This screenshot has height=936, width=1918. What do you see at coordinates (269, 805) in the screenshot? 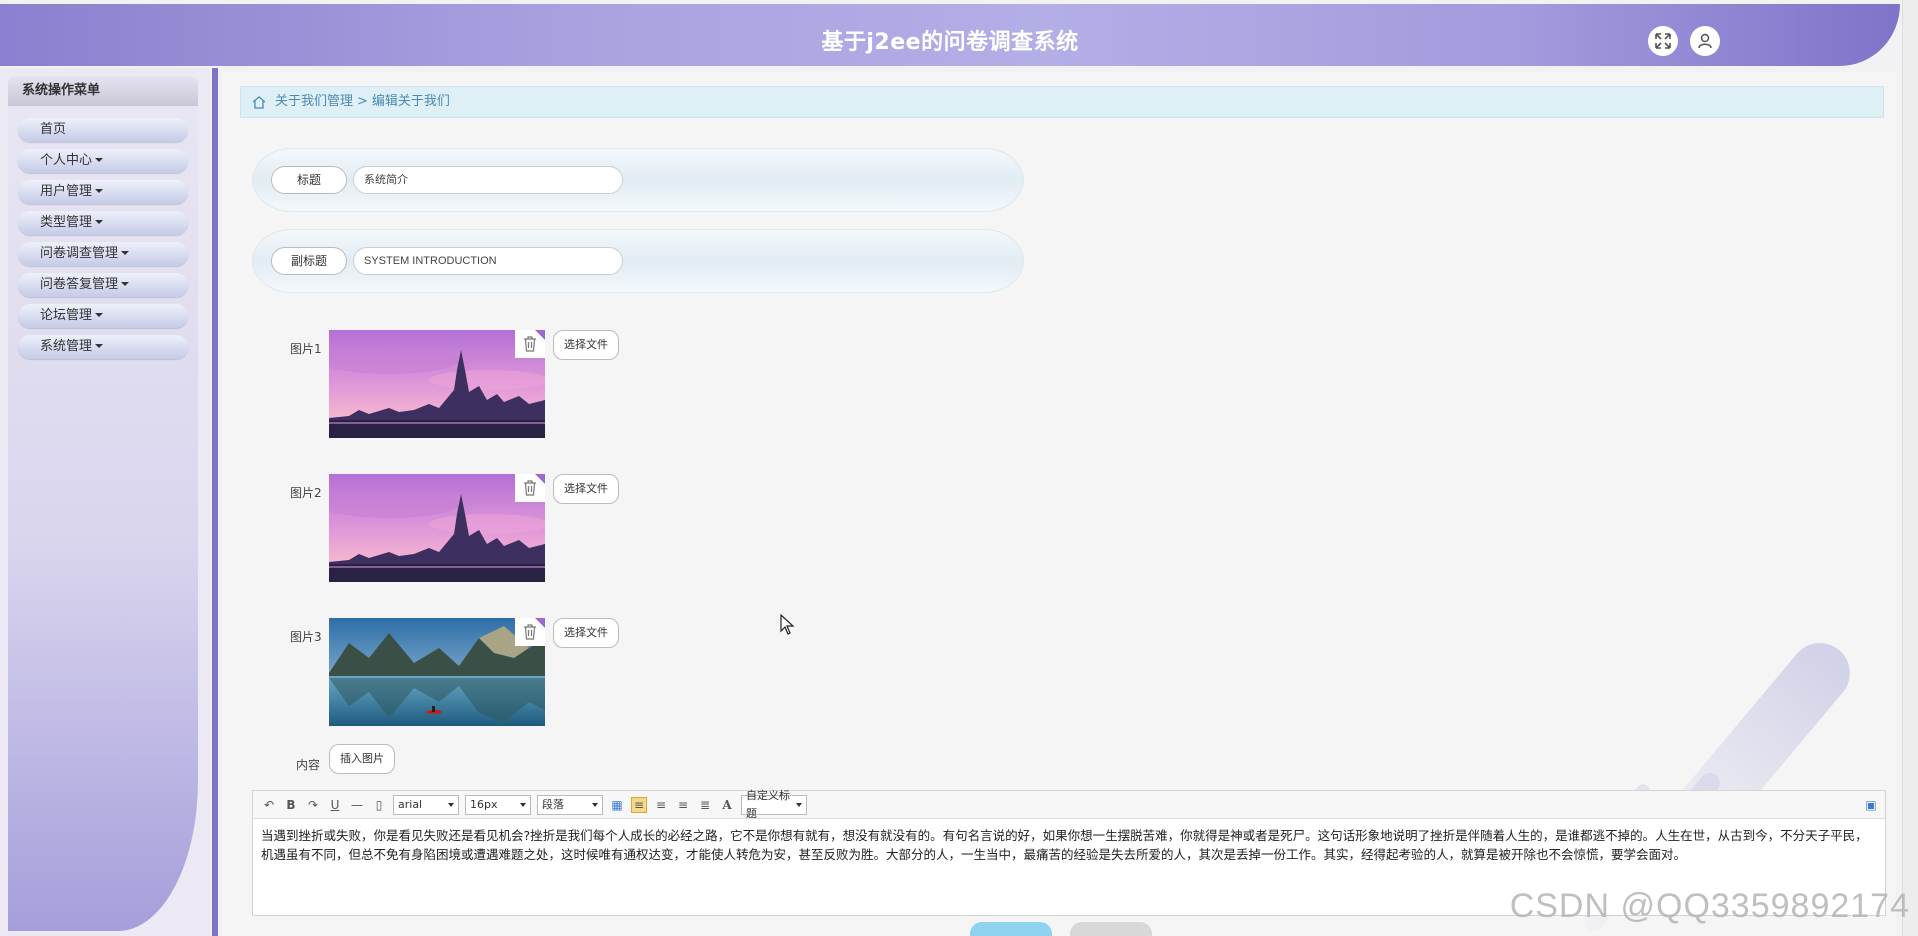
I see `undo-icon: ↶` at bounding box center [269, 805].